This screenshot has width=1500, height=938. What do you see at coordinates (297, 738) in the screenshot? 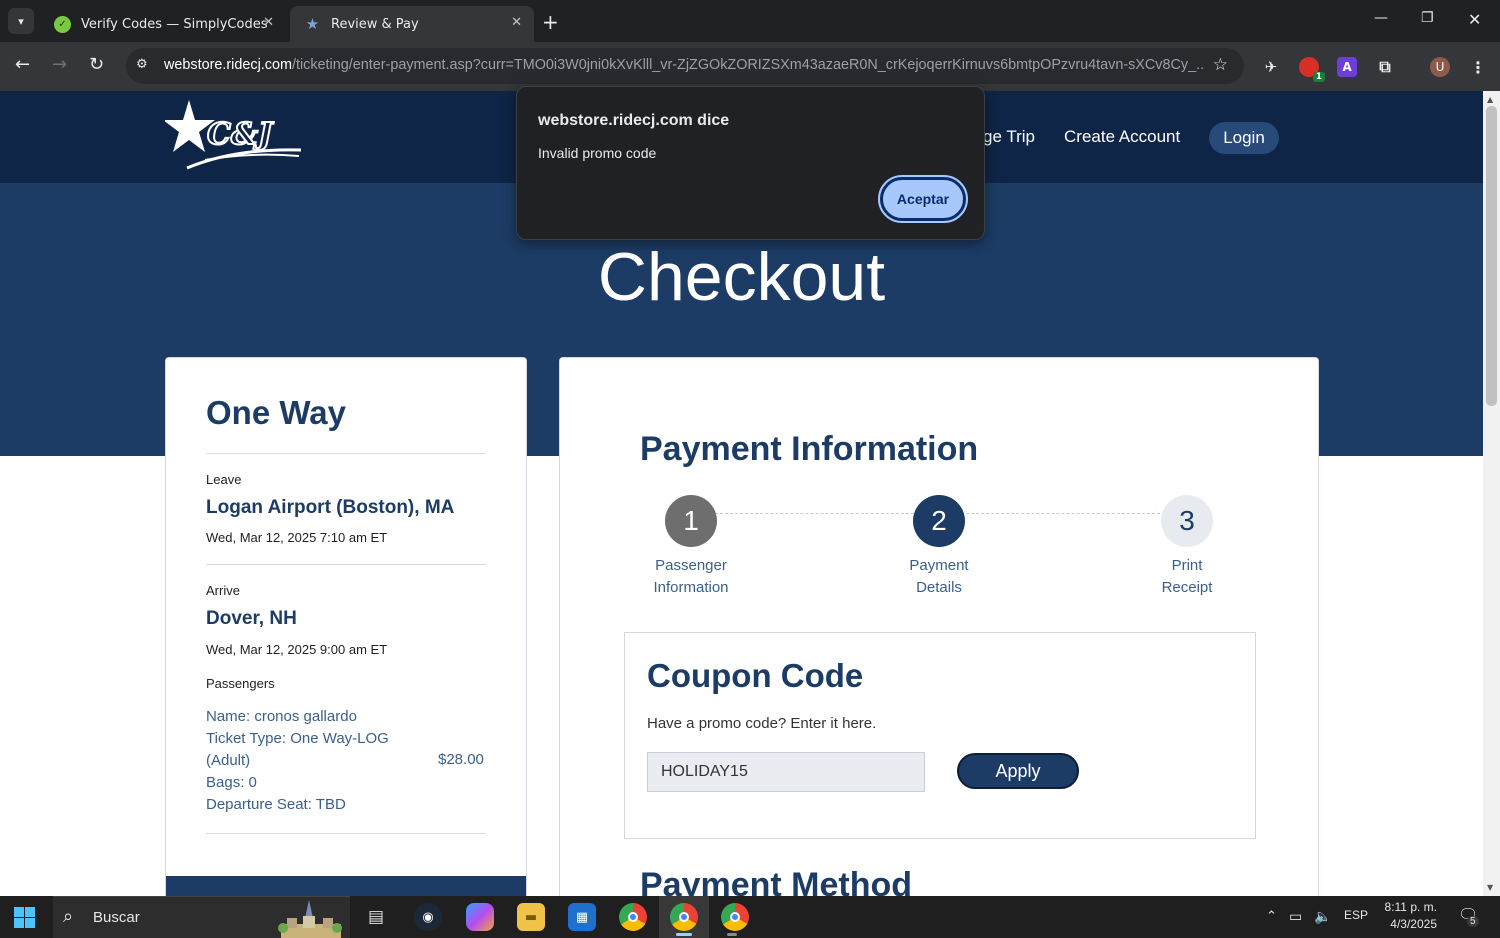
I see `passenger-ticket-type: Ticket Type: One Way-LOG` at bounding box center [297, 738].